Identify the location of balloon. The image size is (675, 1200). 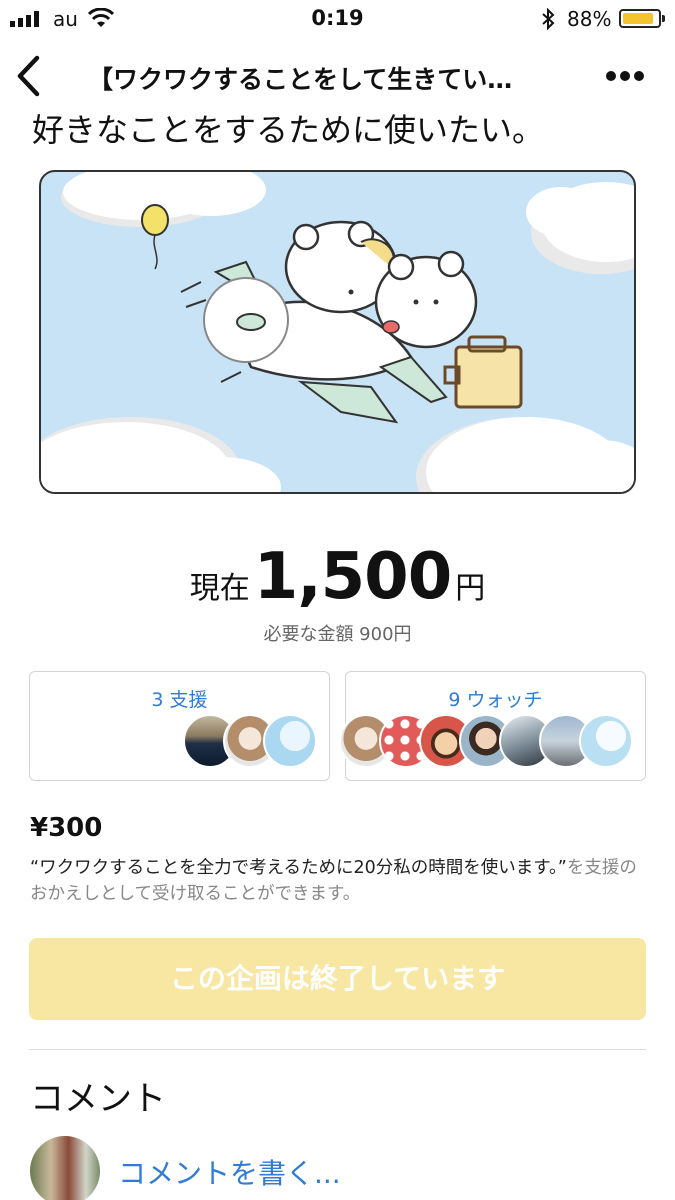
(155, 237).